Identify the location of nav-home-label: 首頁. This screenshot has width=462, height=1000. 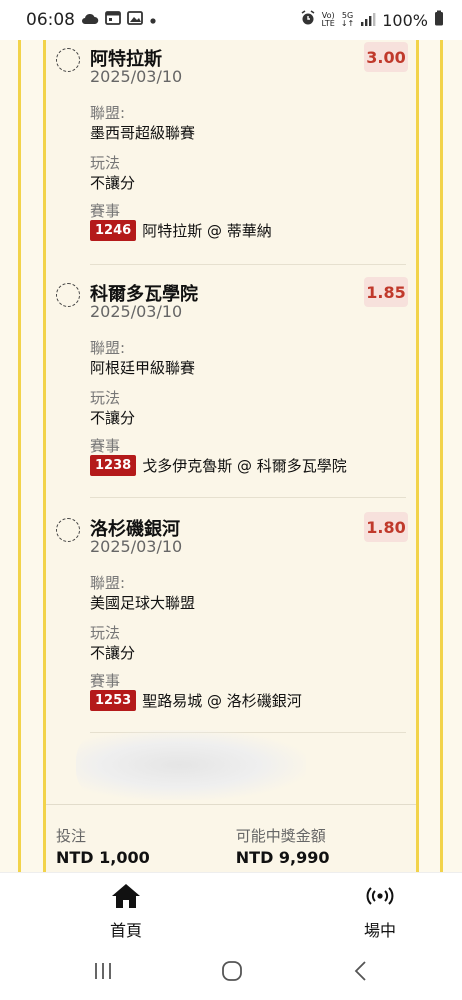
(126, 930).